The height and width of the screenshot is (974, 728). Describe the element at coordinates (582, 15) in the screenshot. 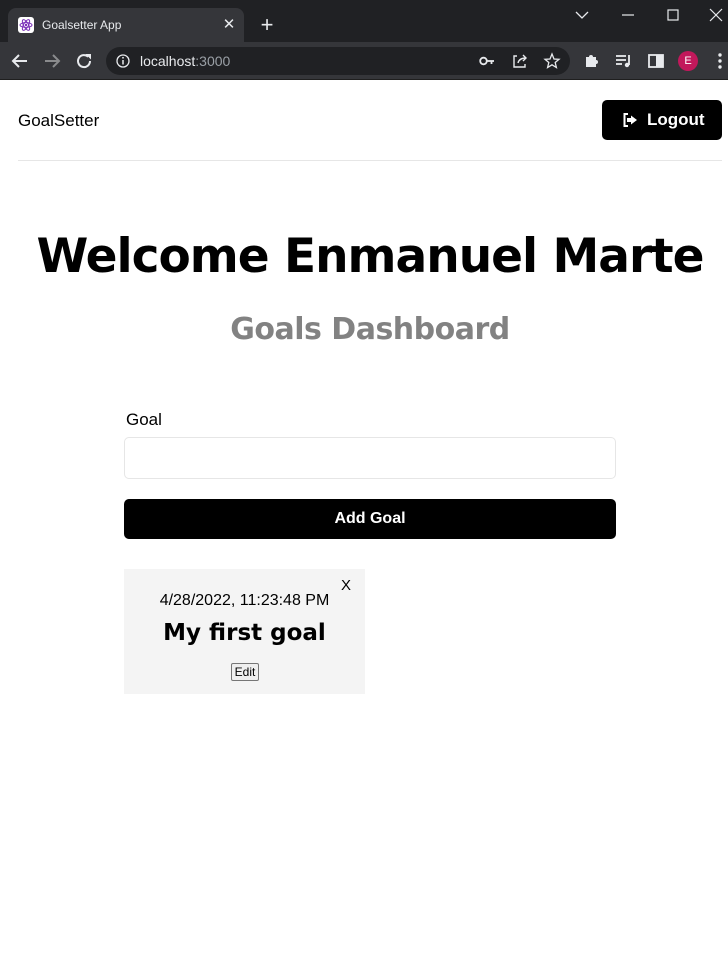

I see `tab-search-chevron-icon` at that location.